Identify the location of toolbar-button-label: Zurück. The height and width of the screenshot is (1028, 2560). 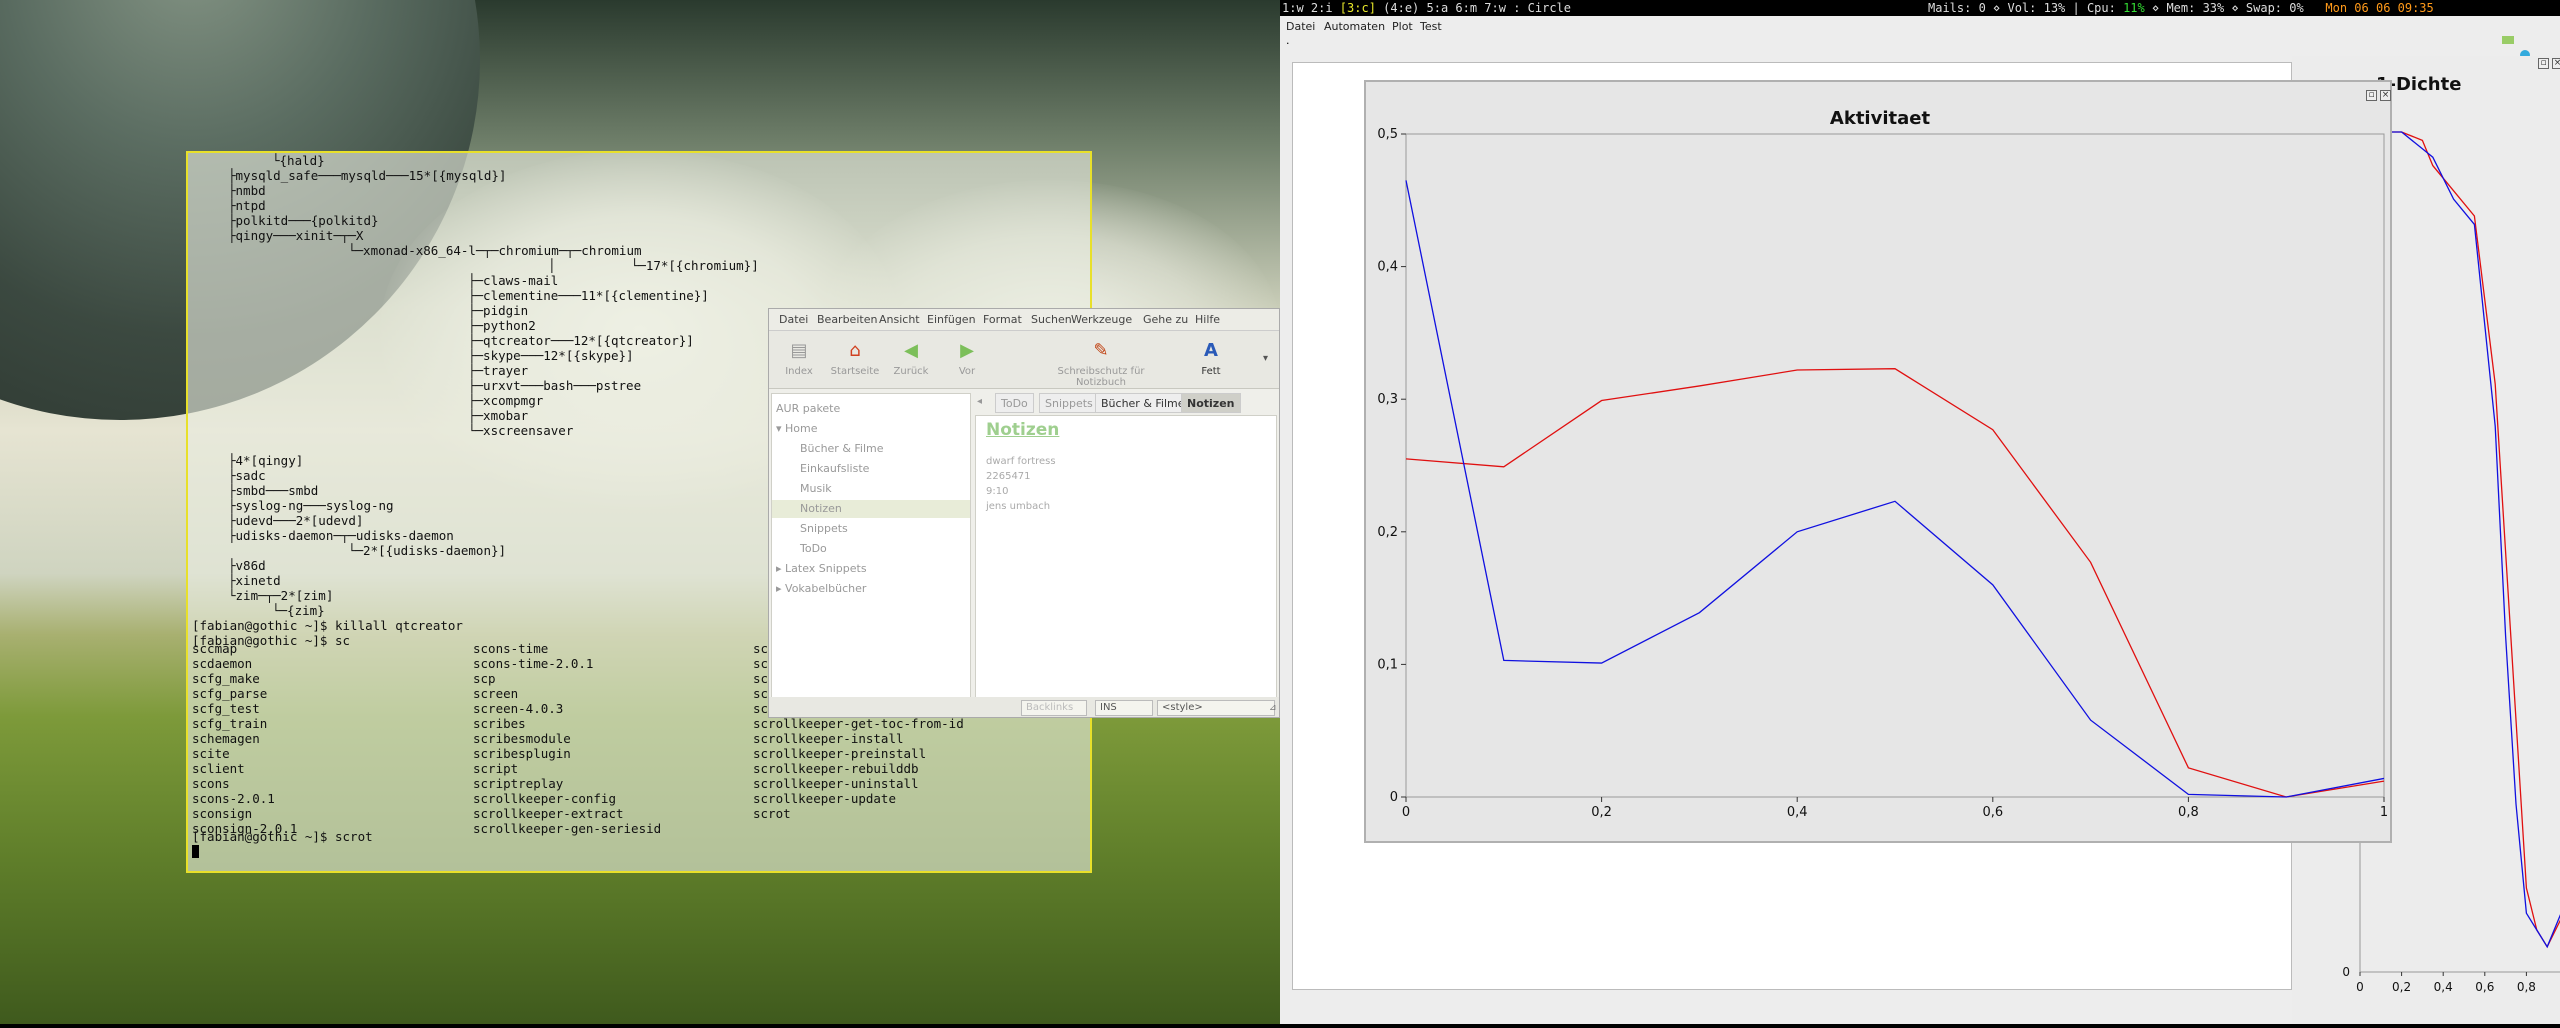
(911, 371).